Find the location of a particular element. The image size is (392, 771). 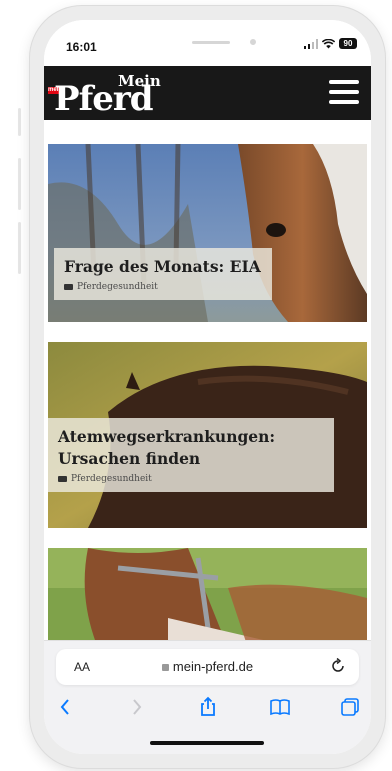

url-display: mein-pferd.de is located at coordinates (207, 666).